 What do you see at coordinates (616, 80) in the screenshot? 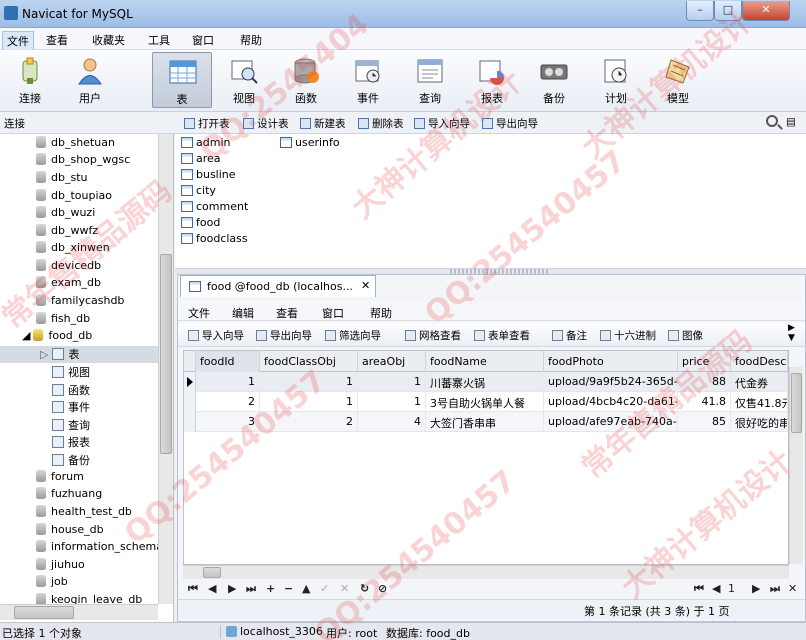
I see `toolbar-schedule-button: 计划` at bounding box center [616, 80].